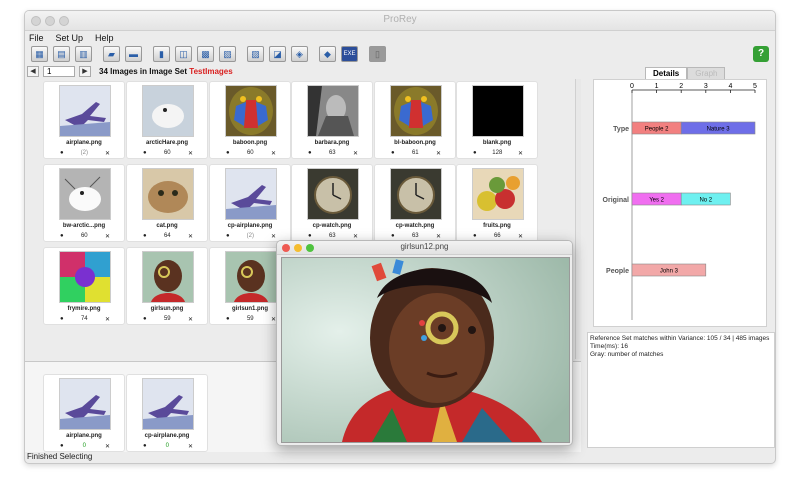 The height and width of the screenshot is (491, 800). What do you see at coordinates (183, 54) in the screenshot?
I see `cluster-icon: ◫` at bounding box center [183, 54].